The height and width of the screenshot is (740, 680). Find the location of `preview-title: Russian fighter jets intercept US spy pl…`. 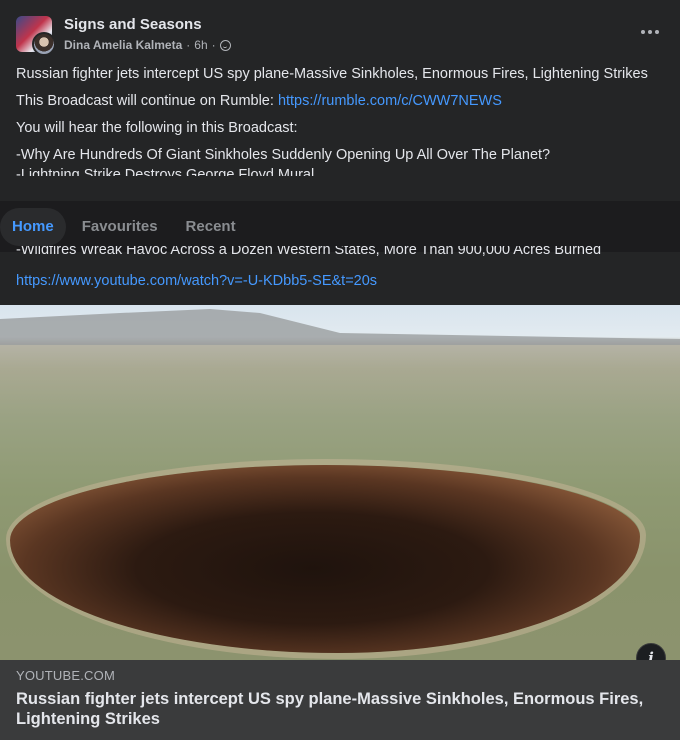

preview-title: Russian fighter jets intercept US spy pl… is located at coordinates (340, 709).